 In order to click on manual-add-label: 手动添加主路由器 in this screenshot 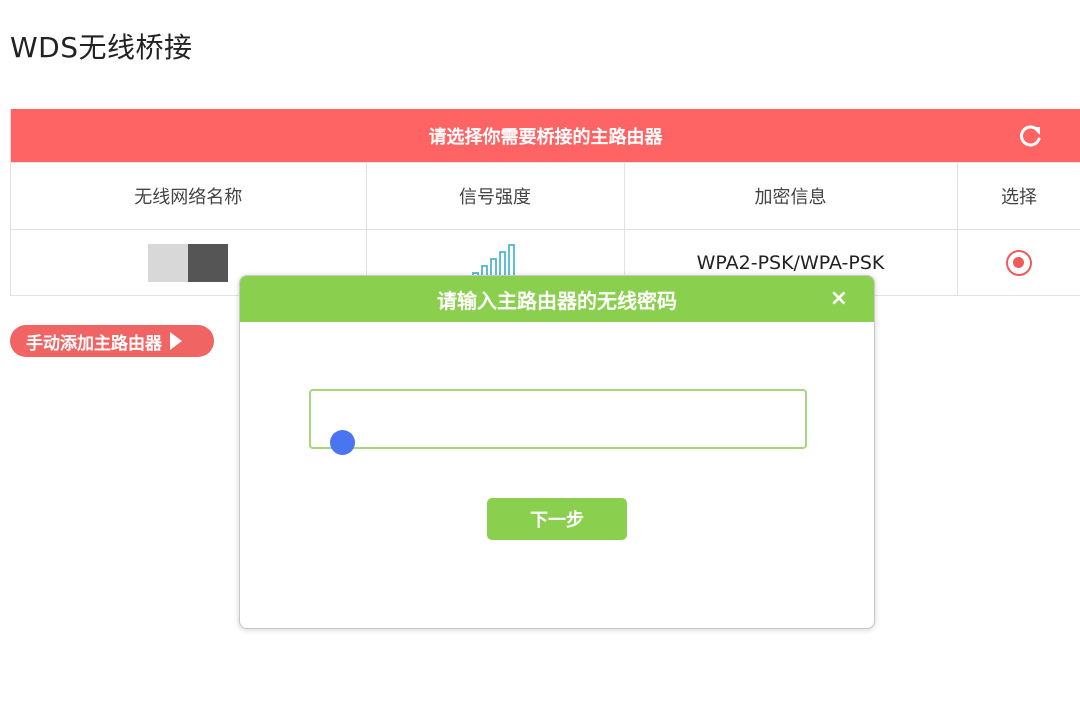, I will do `click(94, 343)`.